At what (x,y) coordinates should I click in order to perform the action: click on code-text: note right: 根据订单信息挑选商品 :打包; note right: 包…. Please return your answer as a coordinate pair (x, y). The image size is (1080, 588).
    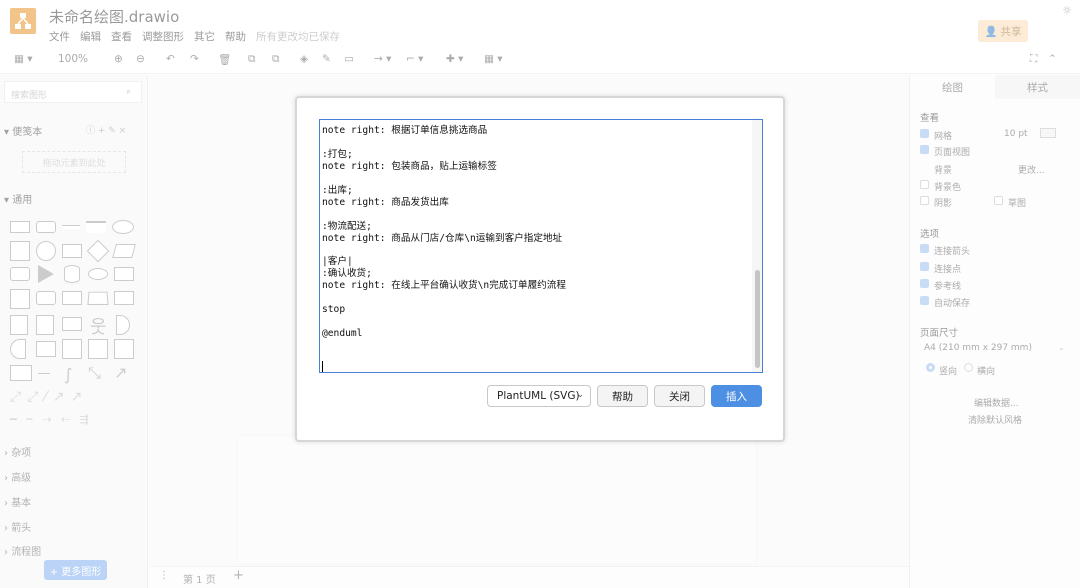
    Looking at the image, I should click on (532, 232).